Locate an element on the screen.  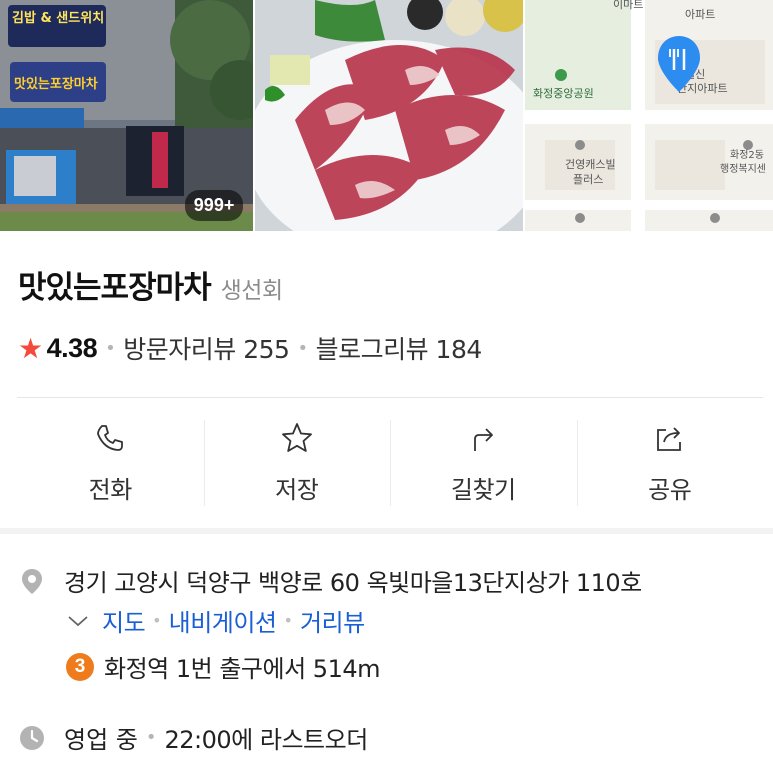
map-label-apt-top: 아파트 is located at coordinates (700, 14).